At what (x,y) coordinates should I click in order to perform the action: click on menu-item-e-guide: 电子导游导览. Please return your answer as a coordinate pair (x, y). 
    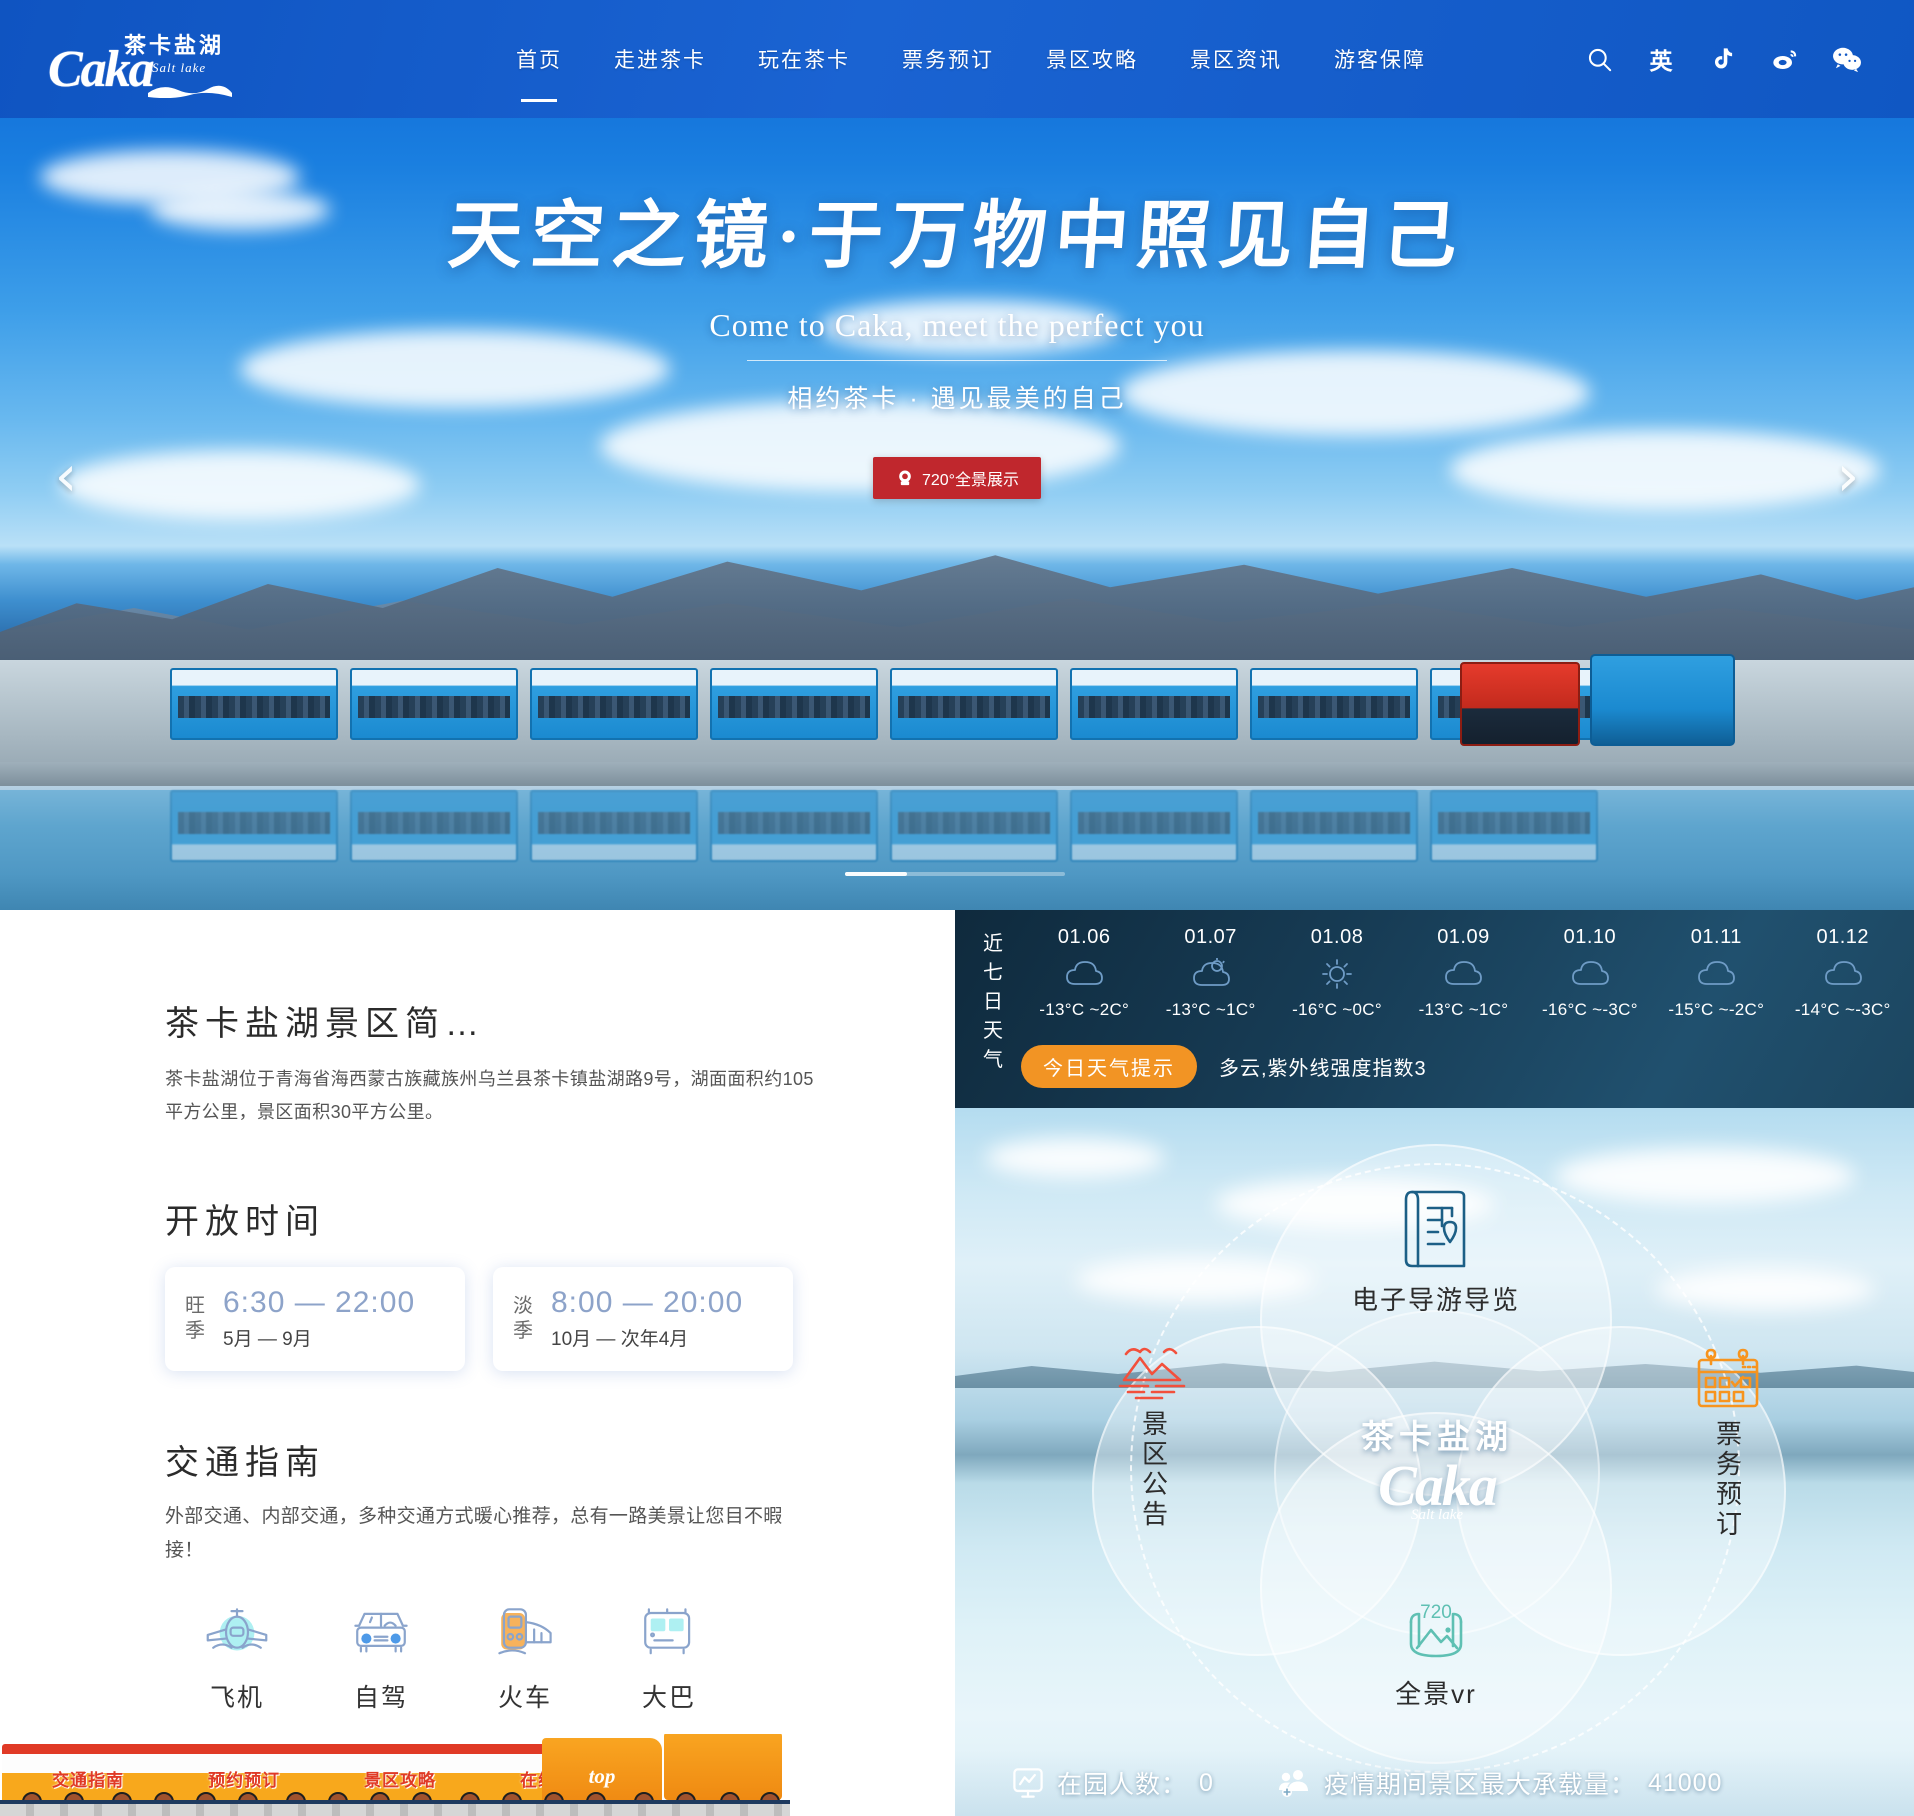
    Looking at the image, I should click on (1436, 1251).